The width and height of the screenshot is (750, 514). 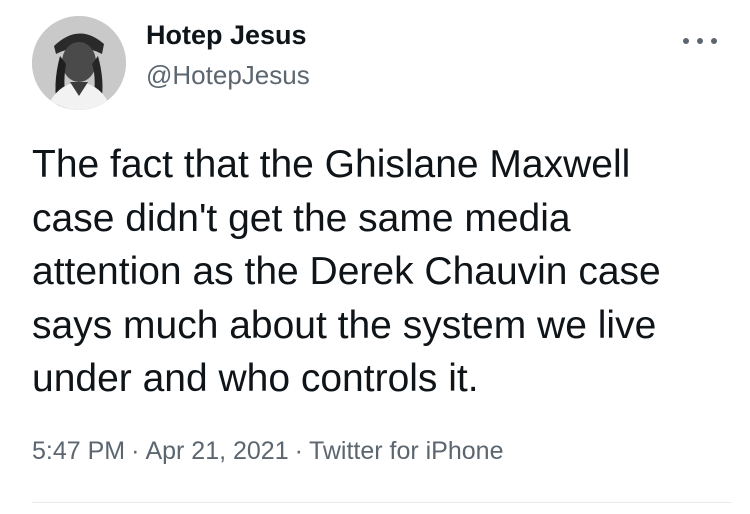 I want to click on tweet-text-line: case didn't get the same media, so click(x=301, y=218).